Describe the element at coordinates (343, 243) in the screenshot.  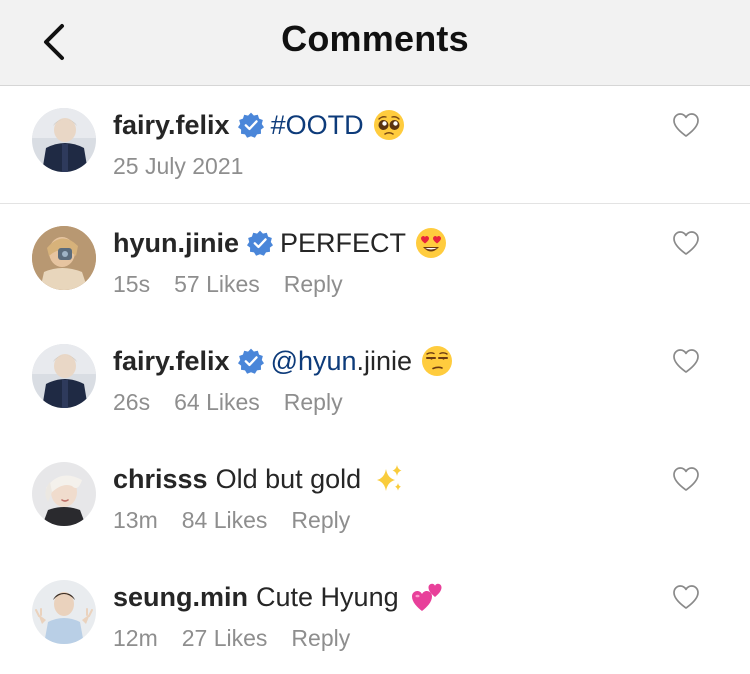
I see `comment-text: PERFECT` at that location.